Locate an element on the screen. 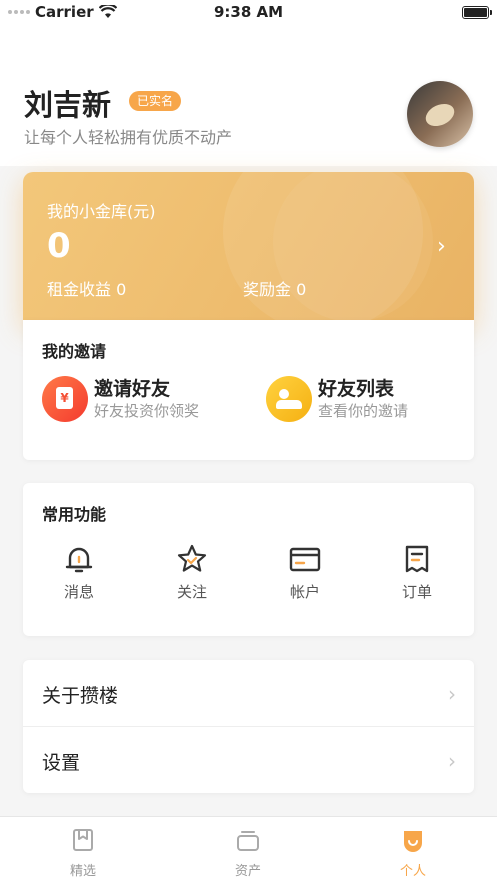  functions-title: 常用功能 is located at coordinates (74, 514).